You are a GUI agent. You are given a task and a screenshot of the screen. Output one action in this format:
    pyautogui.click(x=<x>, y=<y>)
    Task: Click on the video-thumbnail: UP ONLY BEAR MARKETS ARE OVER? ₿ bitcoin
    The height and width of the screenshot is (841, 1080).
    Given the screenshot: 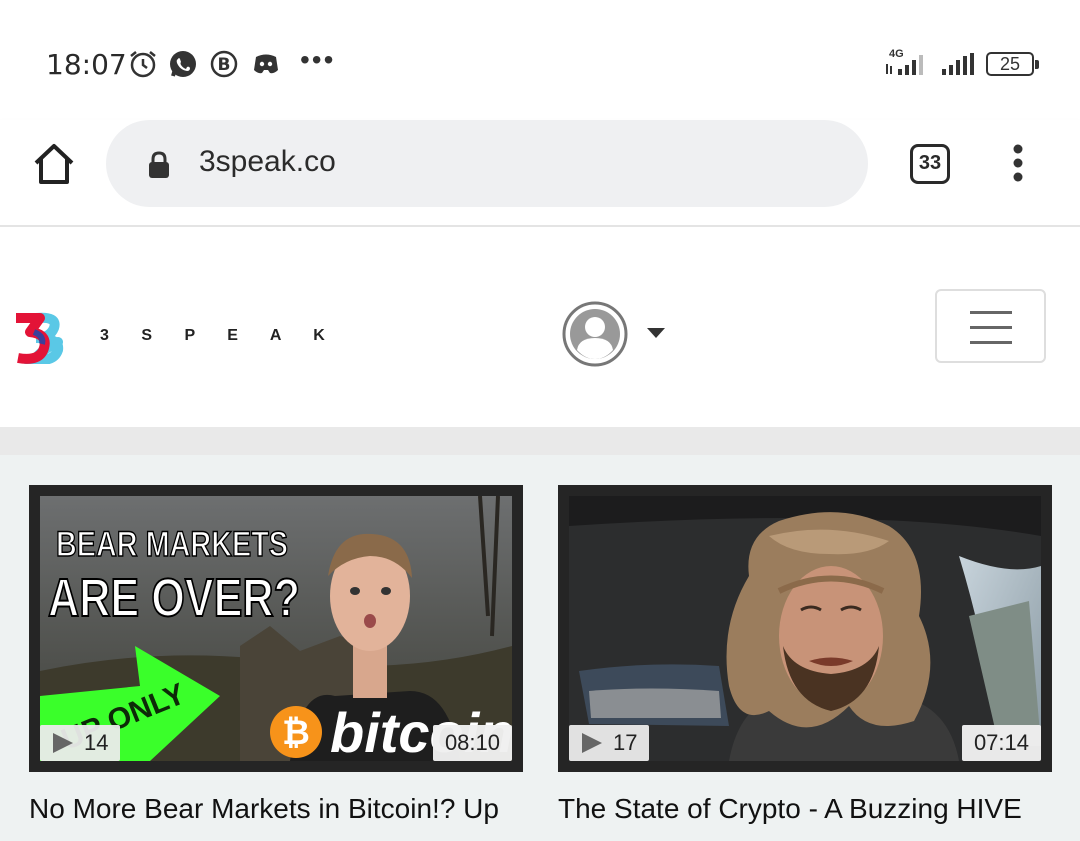 What is the action you would take?
    pyautogui.click(x=276, y=628)
    